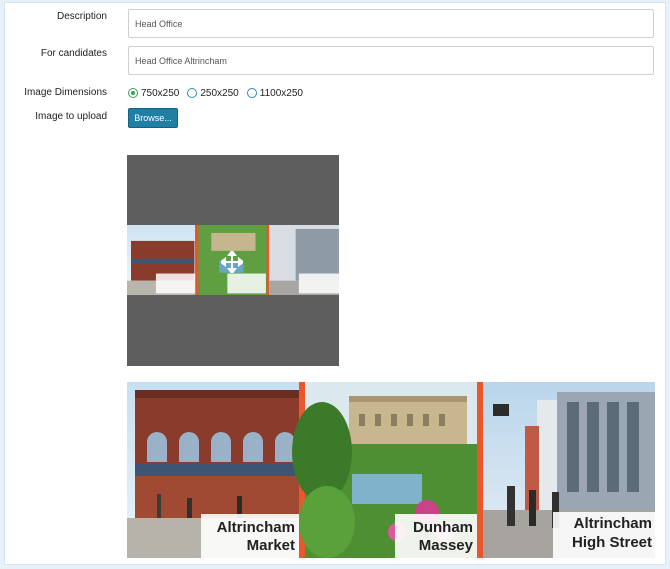  What do you see at coordinates (281, 93) in the screenshot?
I see `dimension-label-1100x250: 1100x250` at bounding box center [281, 93].